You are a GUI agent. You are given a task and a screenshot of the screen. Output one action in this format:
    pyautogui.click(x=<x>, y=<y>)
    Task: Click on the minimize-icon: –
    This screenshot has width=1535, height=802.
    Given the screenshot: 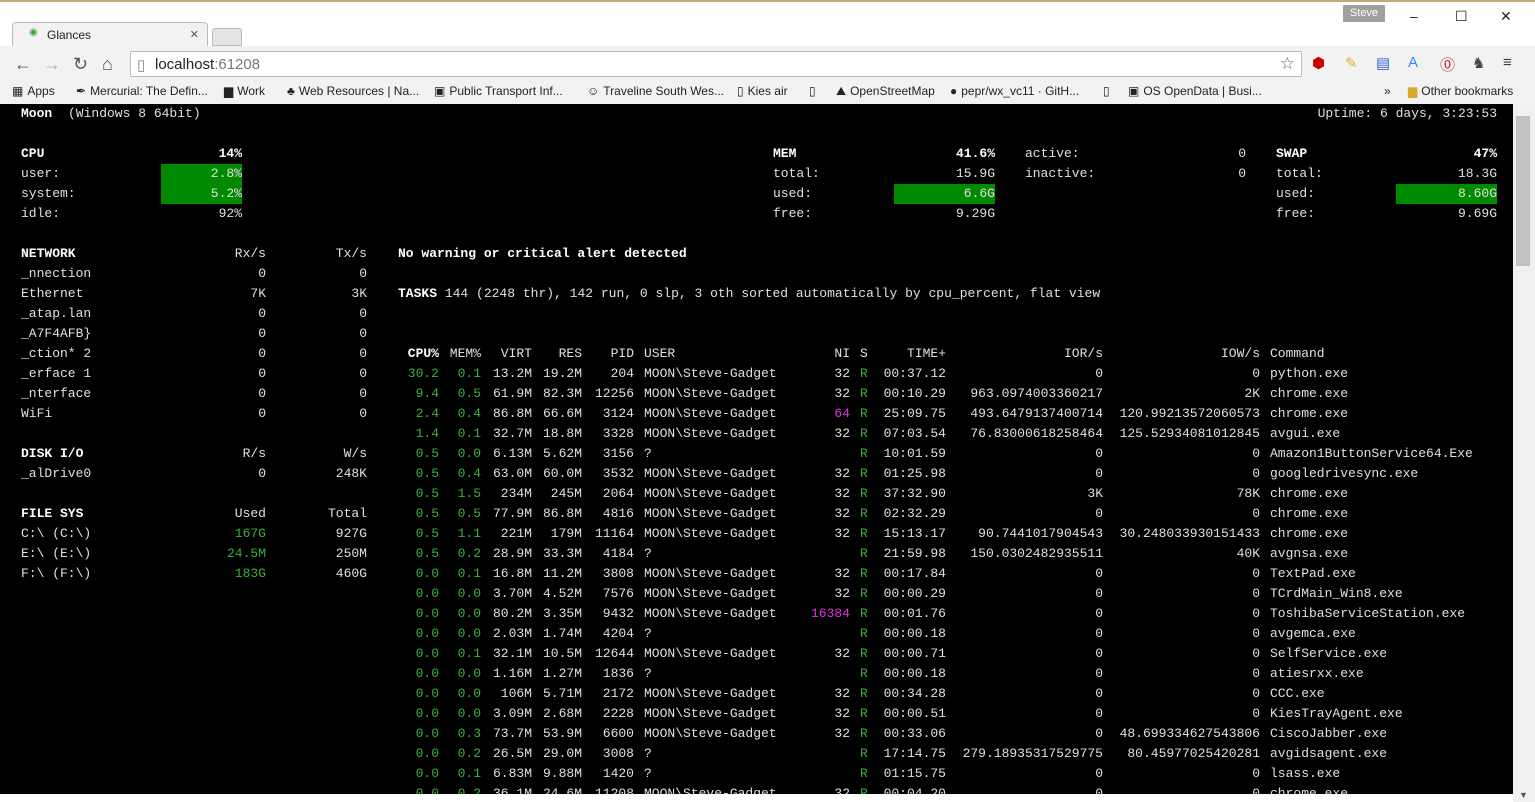 What is the action you would take?
    pyautogui.click(x=1414, y=16)
    